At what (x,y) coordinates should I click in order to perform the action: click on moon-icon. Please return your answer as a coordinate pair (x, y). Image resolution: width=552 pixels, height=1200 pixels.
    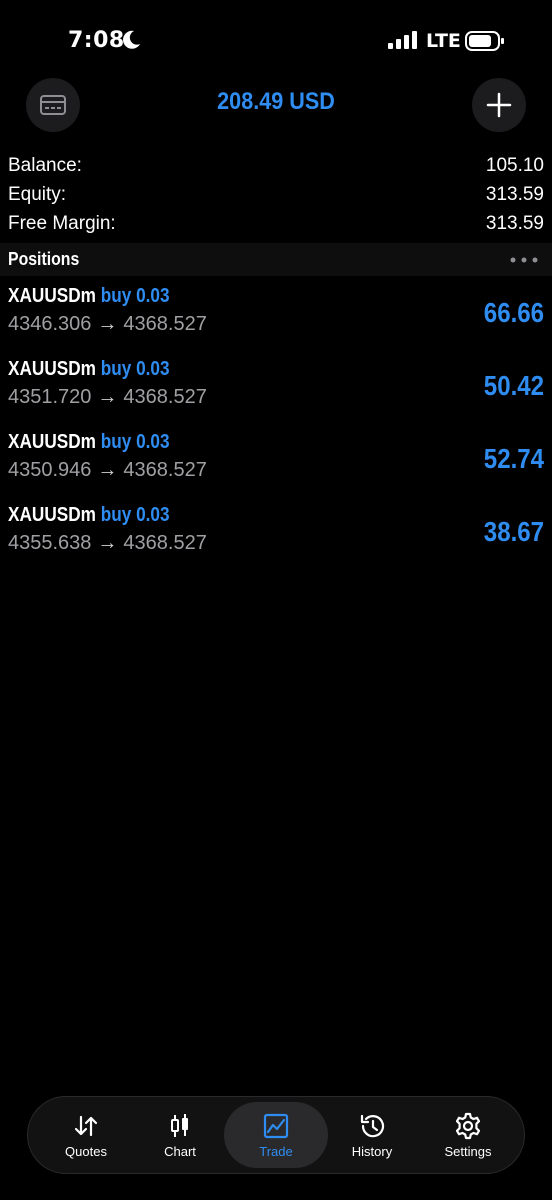
    Looking at the image, I should click on (131, 39).